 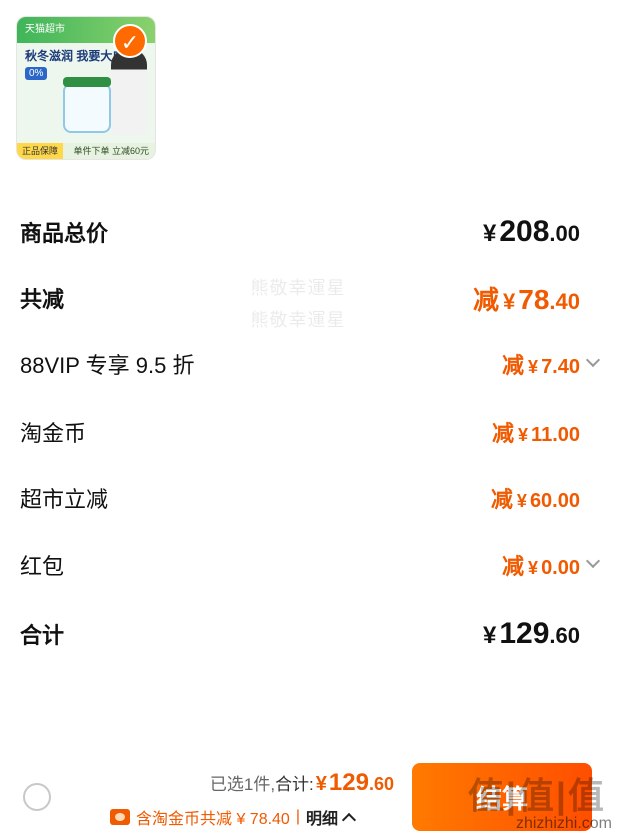 I want to click on thumb-tag: 0%, so click(x=36, y=73).